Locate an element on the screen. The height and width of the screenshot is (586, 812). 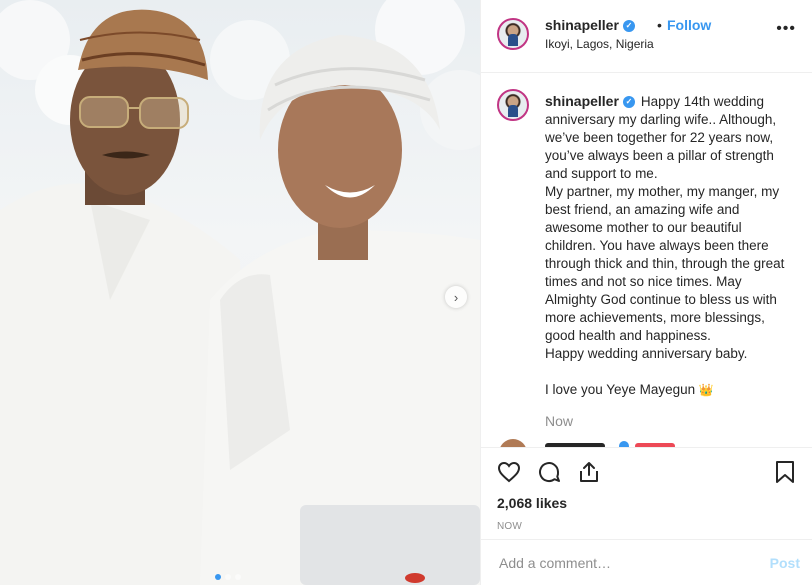
crown-emoji-icon: 👑 is located at coordinates (706, 390).